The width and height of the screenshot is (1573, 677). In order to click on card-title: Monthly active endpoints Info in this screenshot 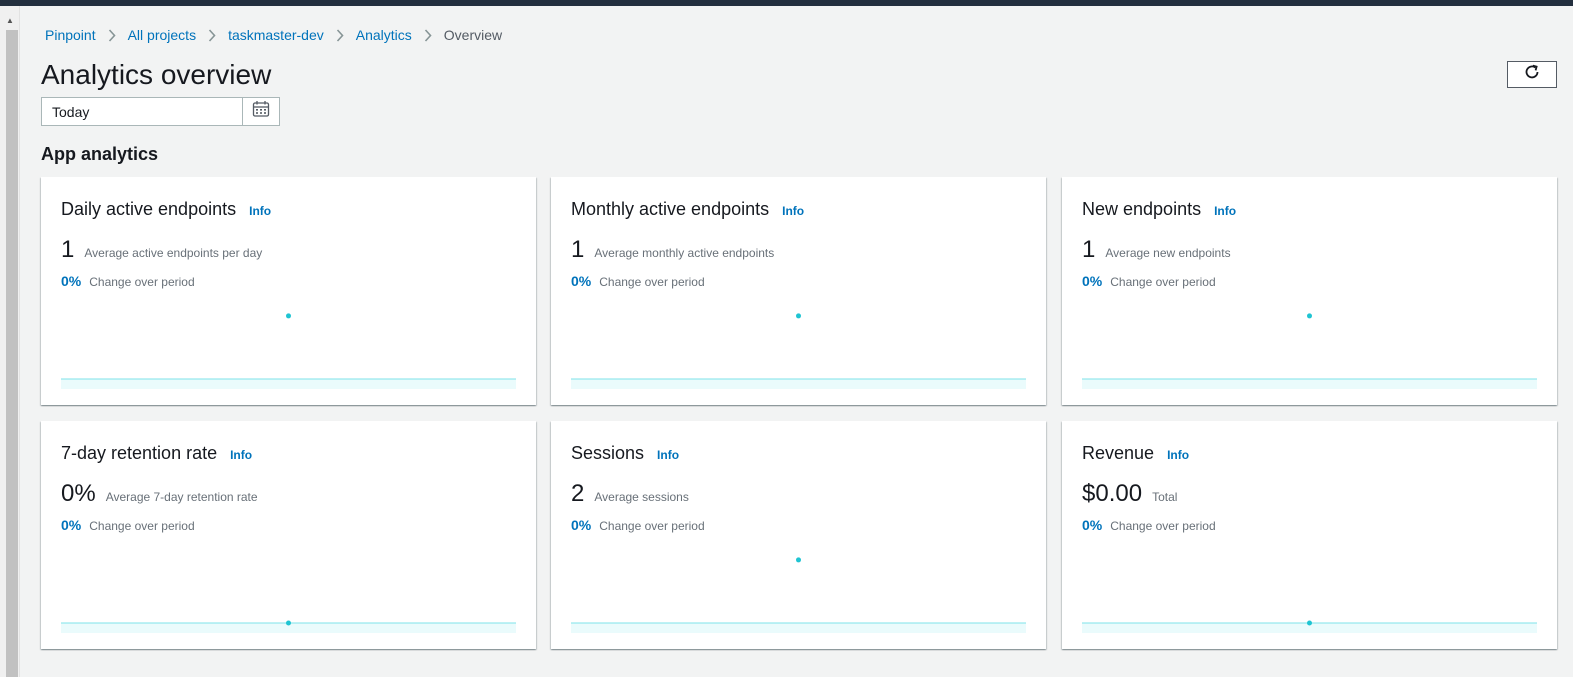, I will do `click(687, 210)`.